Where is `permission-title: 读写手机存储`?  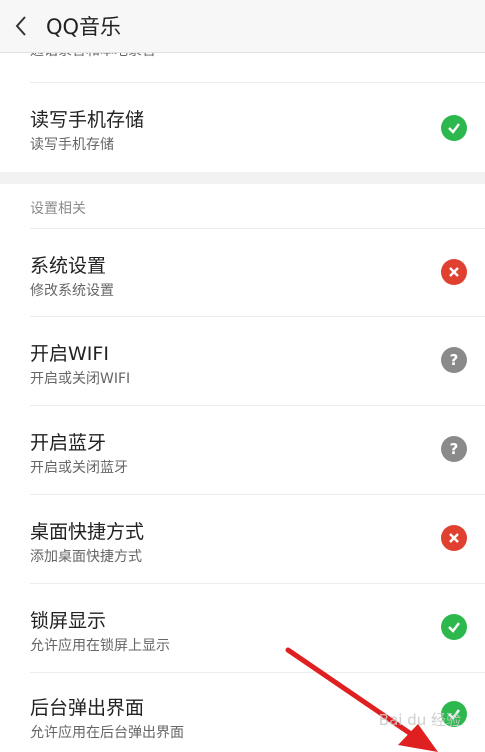
permission-title: 读写手机存储 is located at coordinates (87, 120).